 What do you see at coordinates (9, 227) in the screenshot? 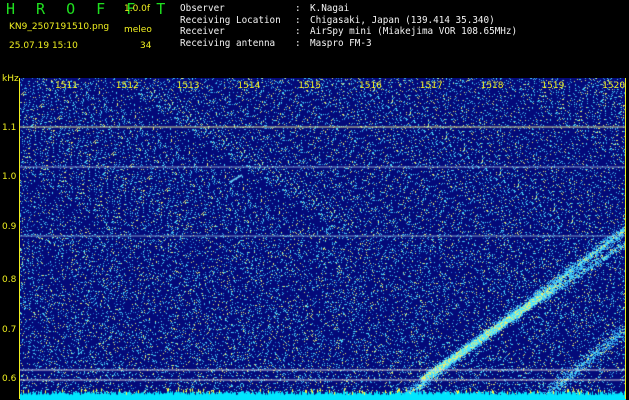
I see `y-tick-label: 0.9` at bounding box center [9, 227].